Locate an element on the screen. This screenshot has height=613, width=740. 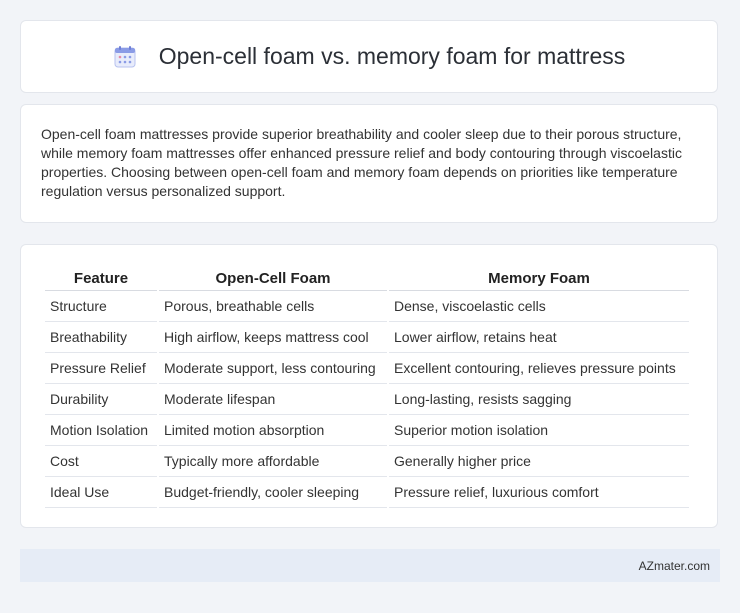
table-cell: Long-lasting, resists sagging is located at coordinates (539, 399).